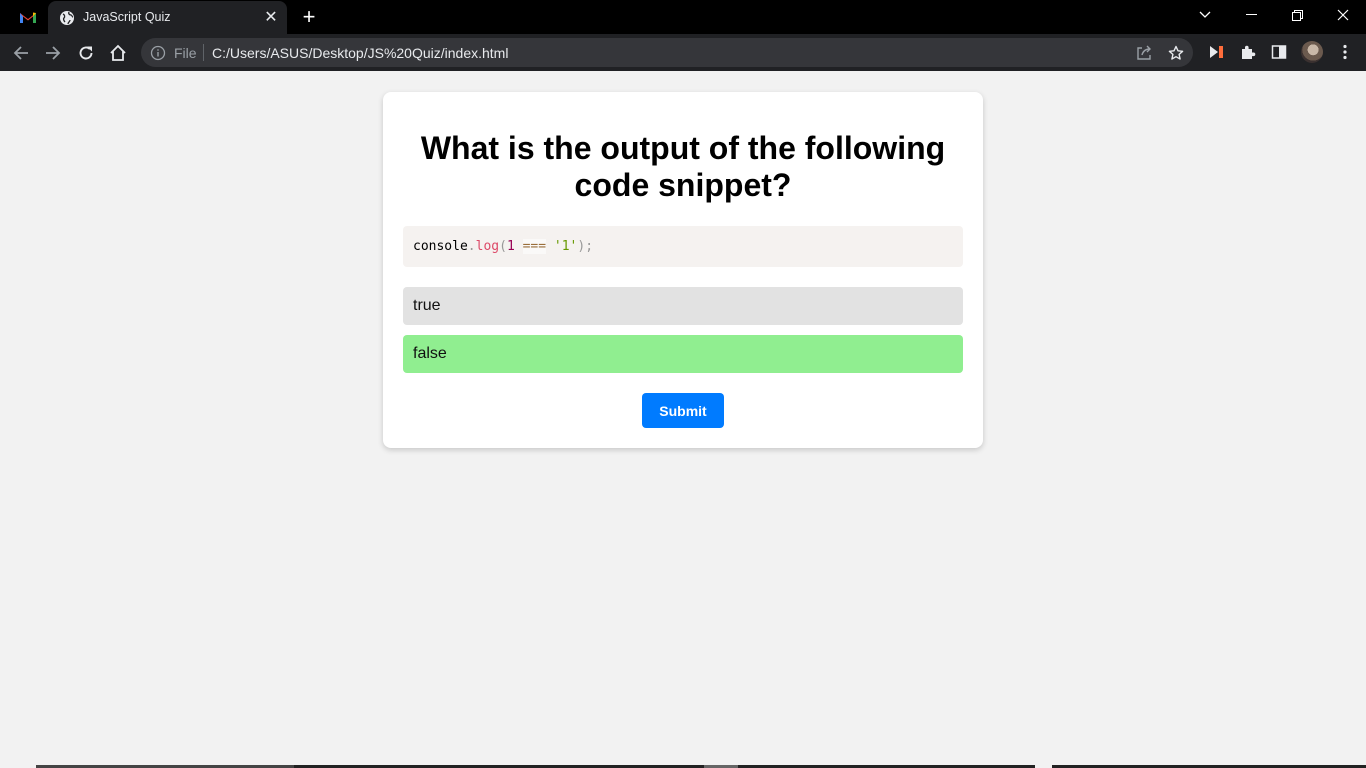 This screenshot has width=1366, height=768. Describe the element at coordinates (271, 18) in the screenshot. I see `close-tab-icon: ✕` at that location.